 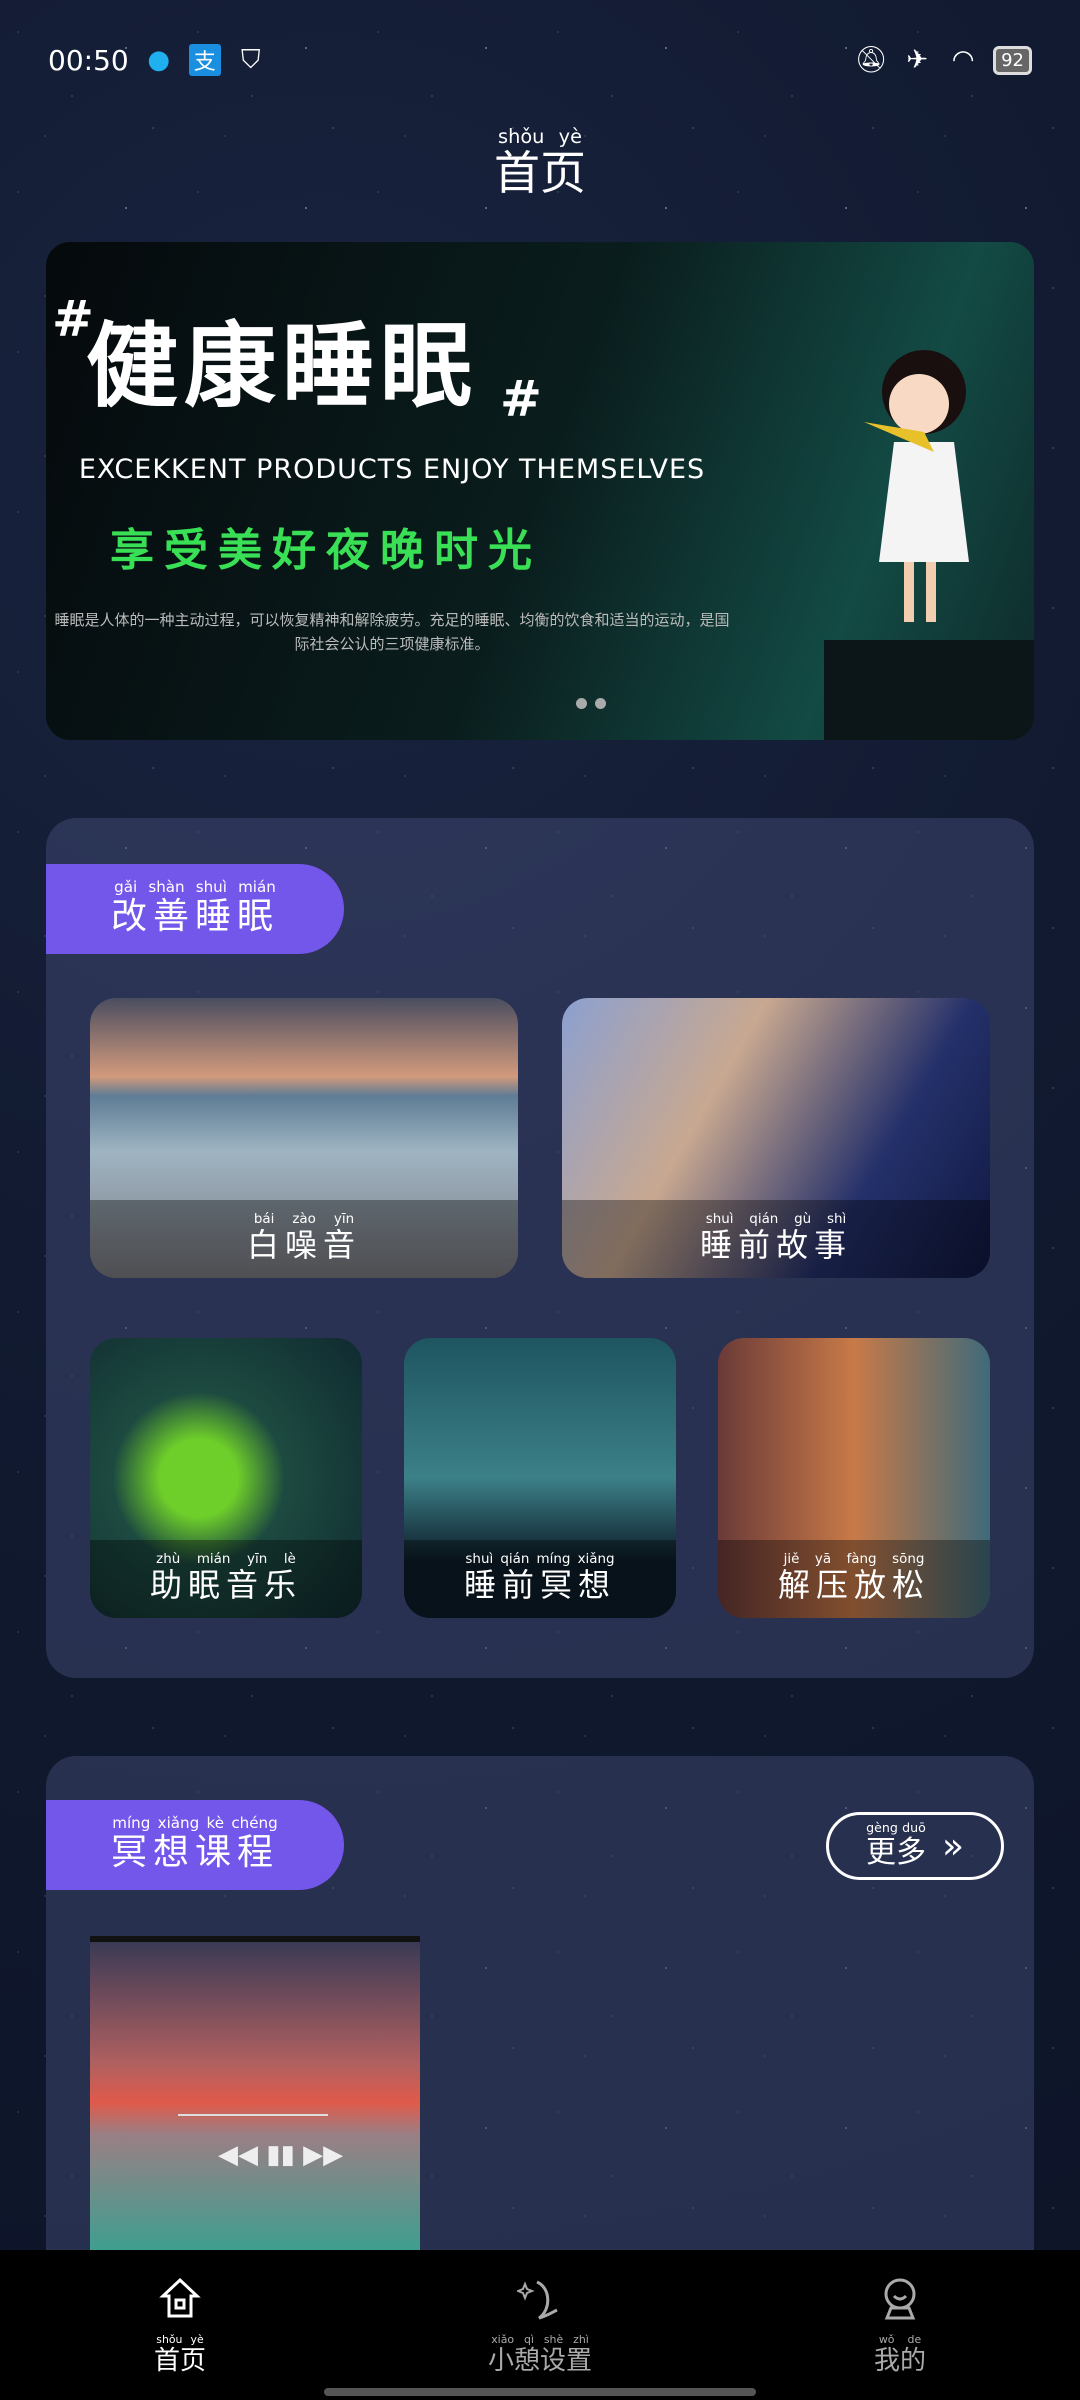 What do you see at coordinates (591, 703) in the screenshot?
I see `carousel-indicator` at bounding box center [591, 703].